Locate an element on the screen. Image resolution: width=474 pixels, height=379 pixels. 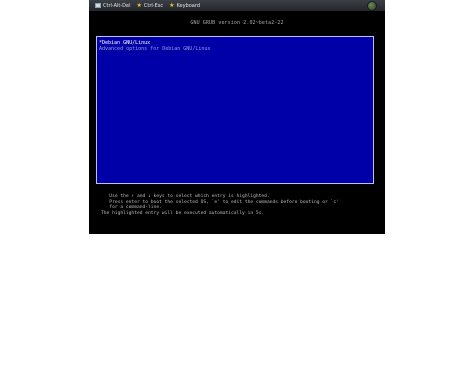
ctrl-alt-del-button: Ctrl-Alt-Del is located at coordinates (112, 5).